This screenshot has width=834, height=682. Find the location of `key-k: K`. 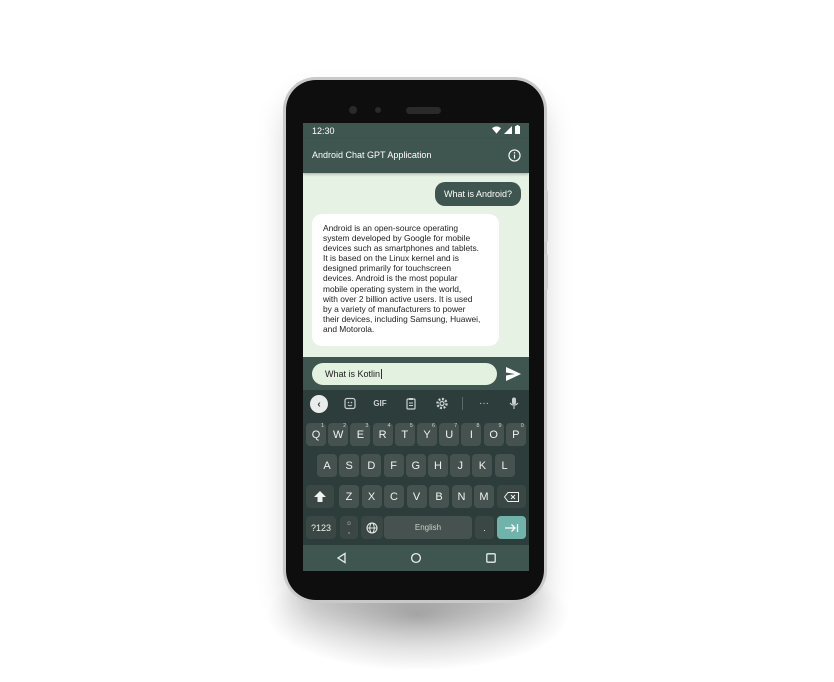

key-k: K is located at coordinates (482, 465).